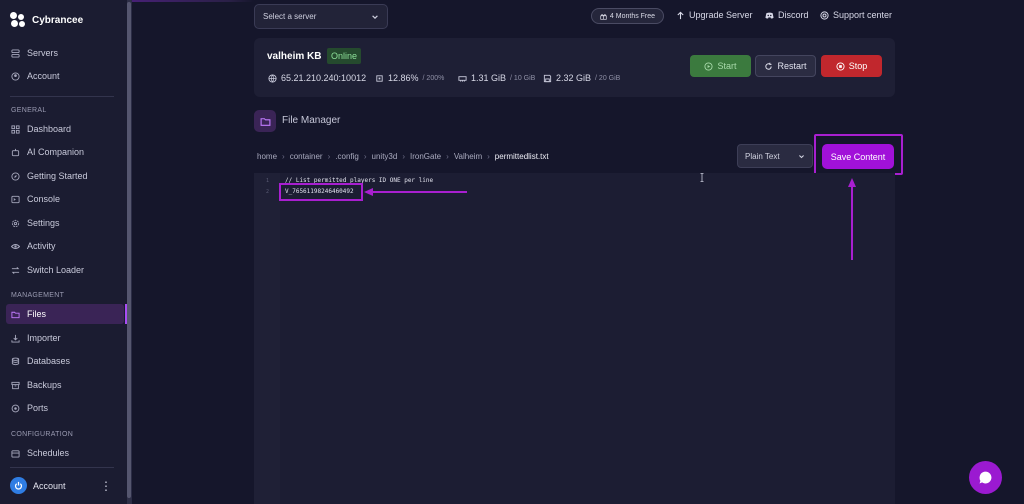  I want to click on chat-button, so click(985, 477).